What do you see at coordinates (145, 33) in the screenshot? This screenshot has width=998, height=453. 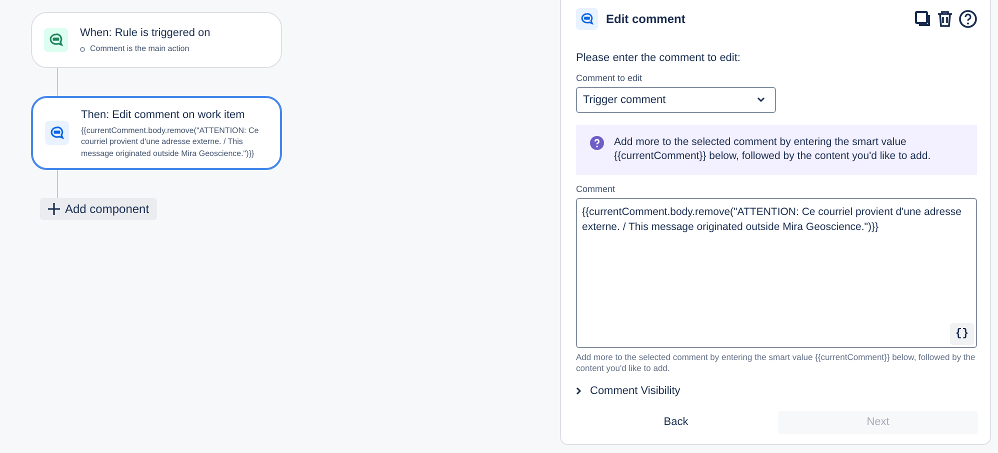 I see `card-title: When: Rule is triggered on` at bounding box center [145, 33].